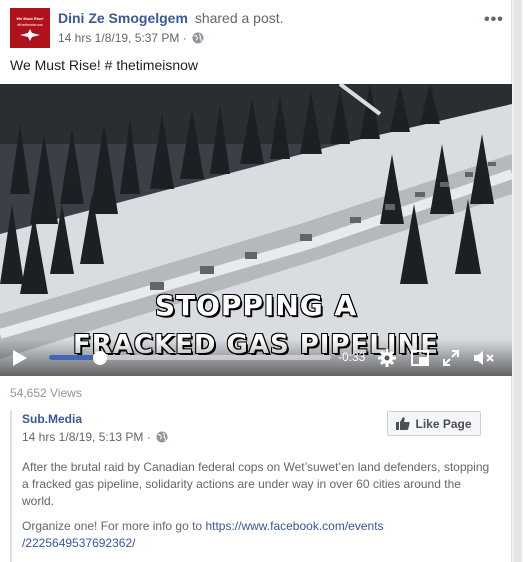 The image size is (523, 562). I want to click on post-timestamp: 14 hrs 1/8/19, 5:37 PM ·, so click(122, 38).